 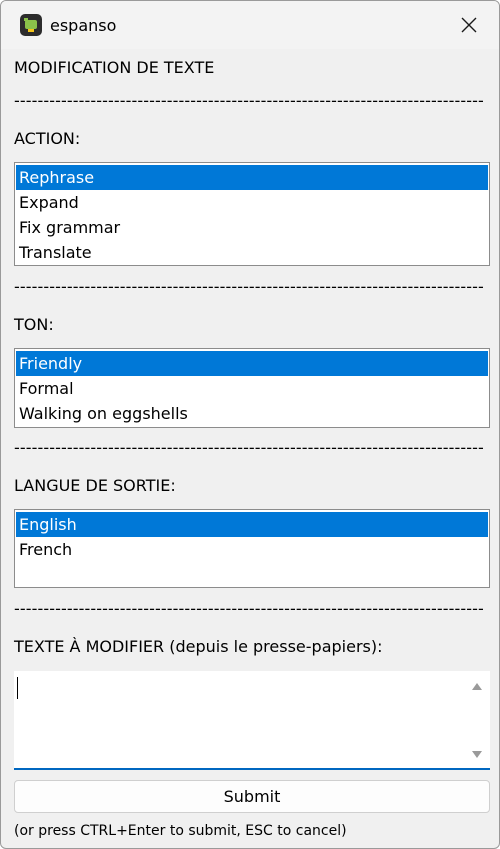 What do you see at coordinates (31, 25) in the screenshot?
I see `espanso-logo-icon` at bounding box center [31, 25].